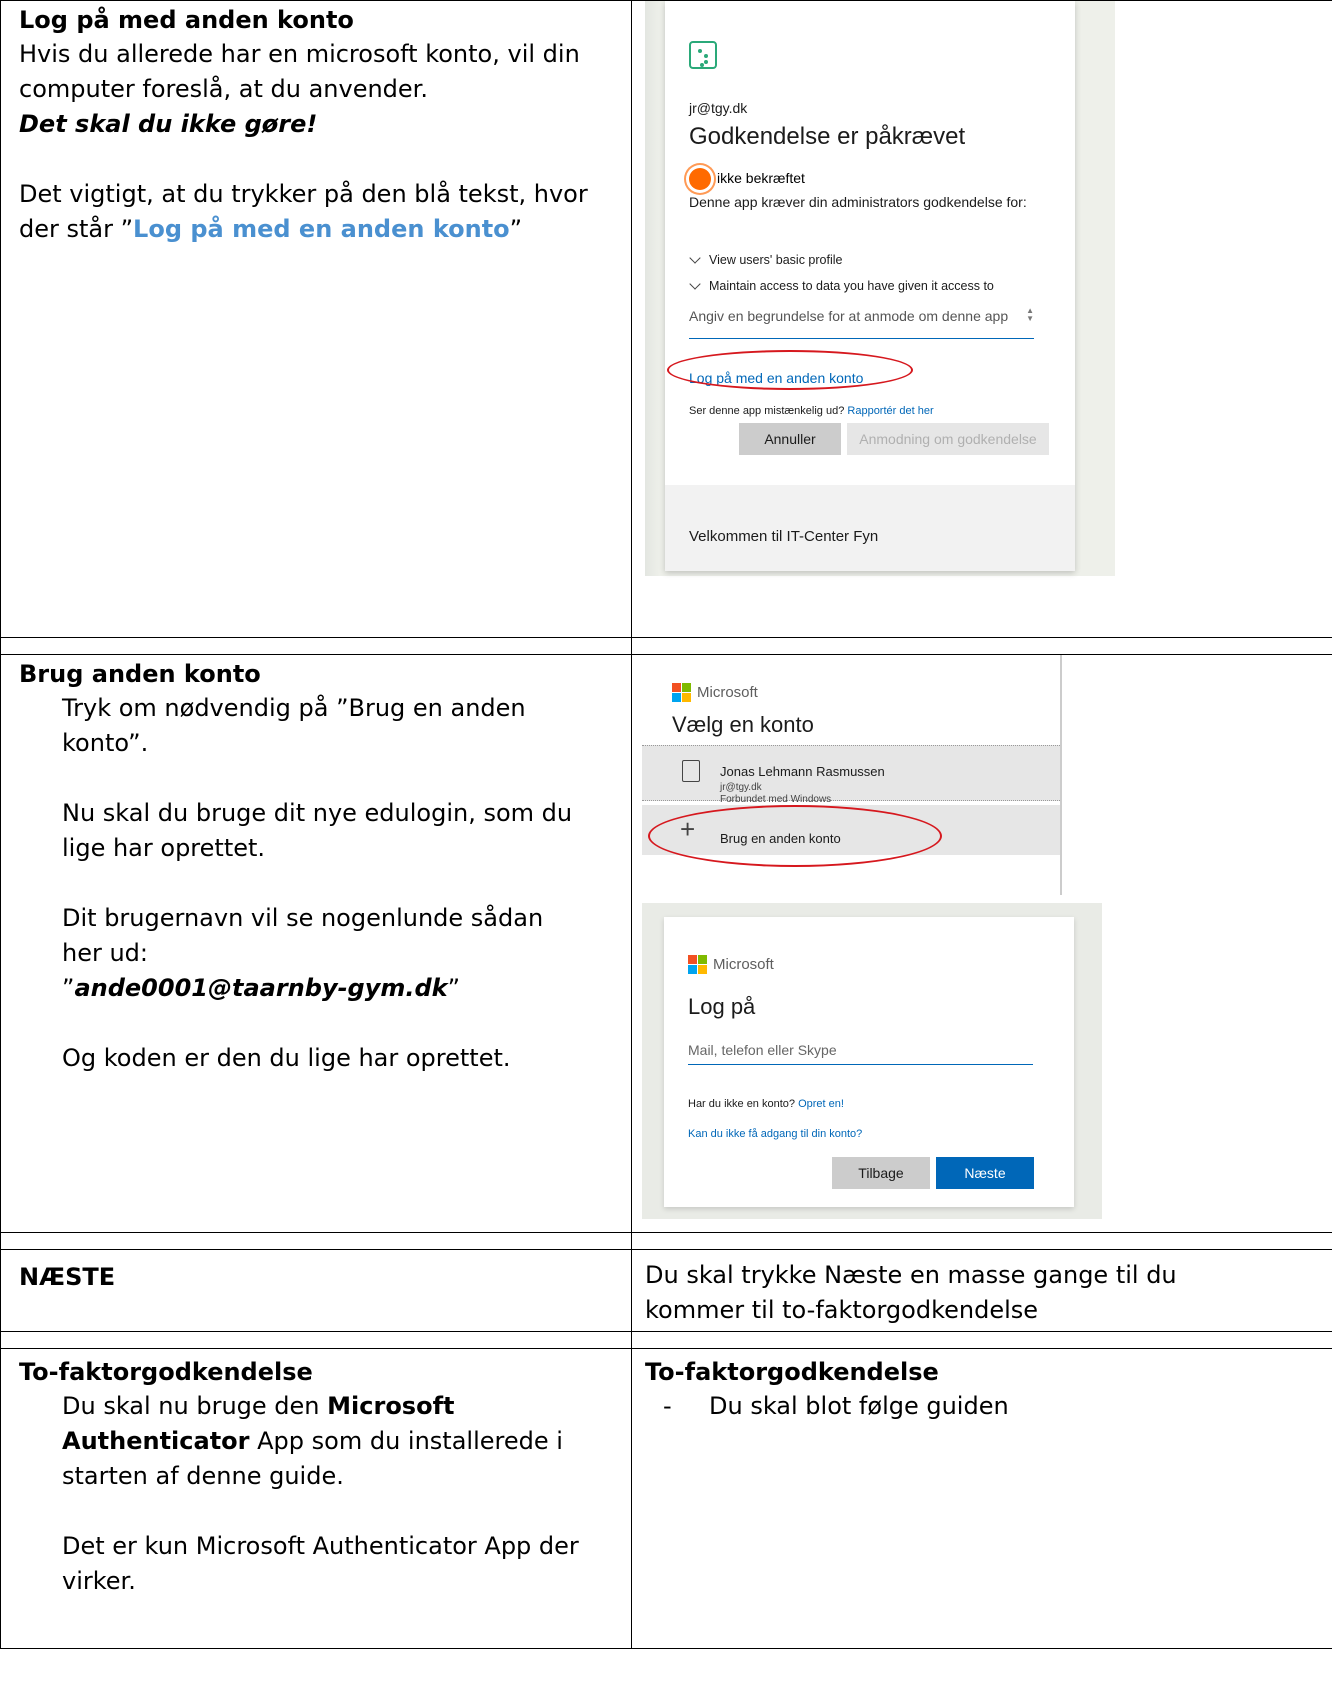  I want to click on suspicious-label: Ser denne app mistænkelig ud?, so click(767, 411).